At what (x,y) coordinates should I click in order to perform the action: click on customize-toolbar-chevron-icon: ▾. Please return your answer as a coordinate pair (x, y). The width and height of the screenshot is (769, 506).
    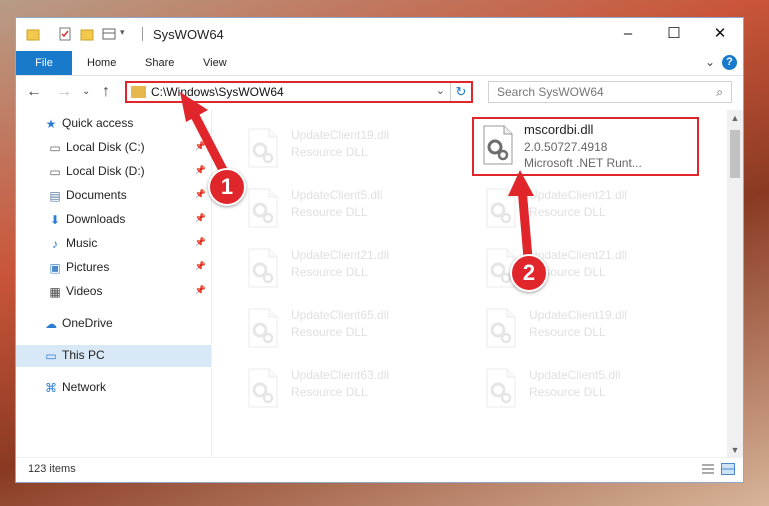
    Looking at the image, I should click on (127, 34).